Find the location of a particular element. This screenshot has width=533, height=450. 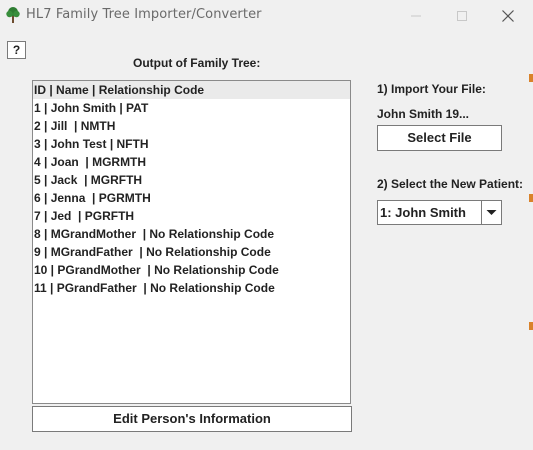

list-header-row: ID | Name | Relationship Code is located at coordinates (191, 90).